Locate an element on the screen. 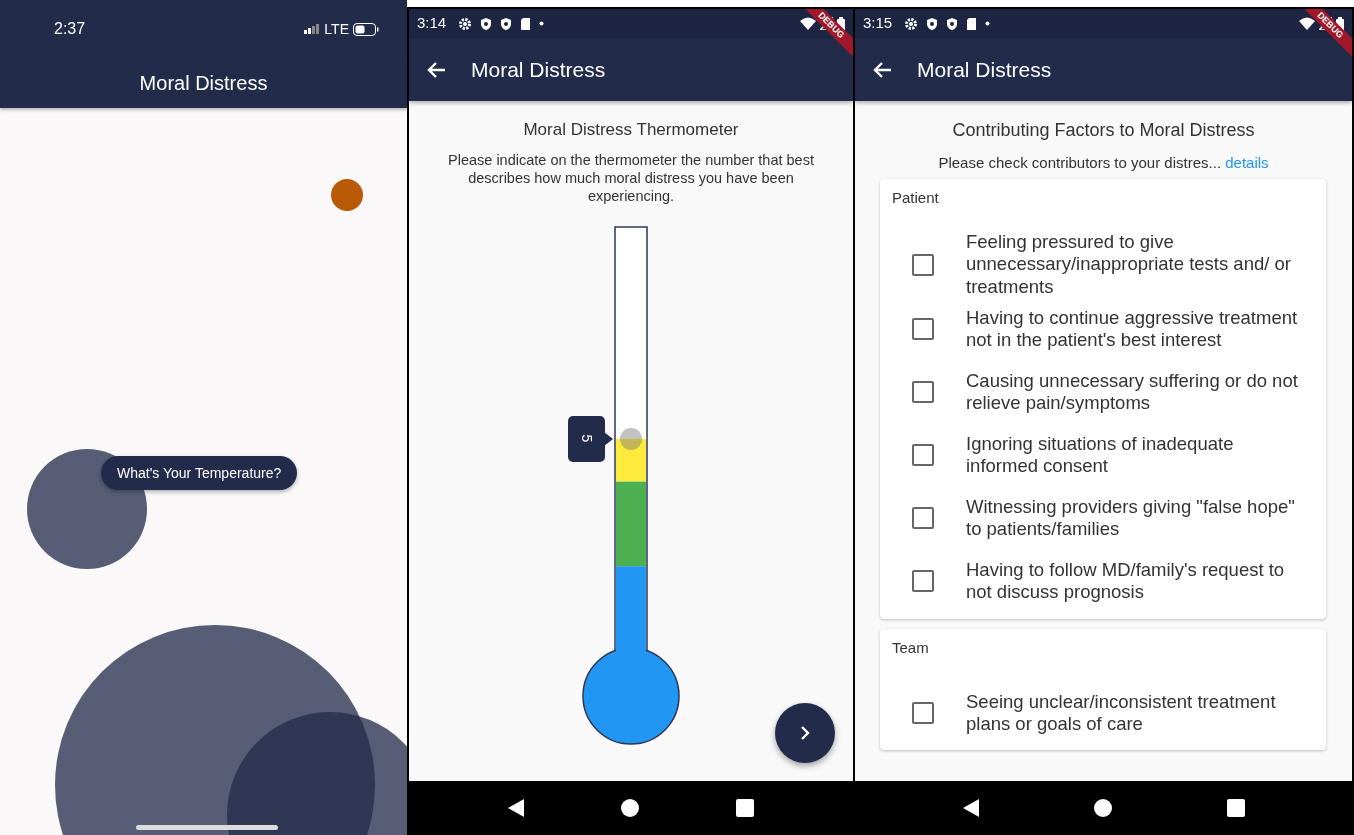  factor-label: Seeing unclear/inconsistent treatment plans or goals of care is located at coordinates (1121, 712).